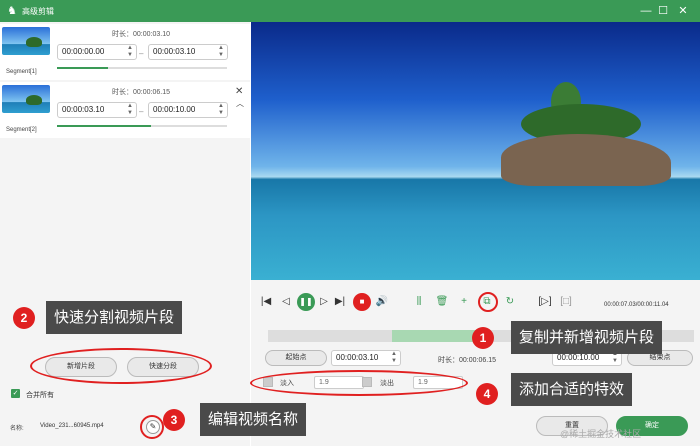  What do you see at coordinates (114, 317) in the screenshot?
I see `callout-label: 快速分割视频片段` at bounding box center [114, 317].